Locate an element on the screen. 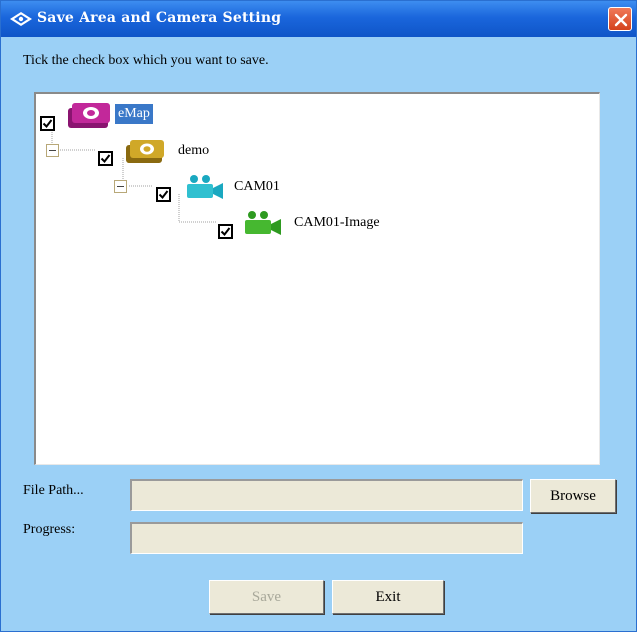 The image size is (637, 632). close-button is located at coordinates (620, 19).